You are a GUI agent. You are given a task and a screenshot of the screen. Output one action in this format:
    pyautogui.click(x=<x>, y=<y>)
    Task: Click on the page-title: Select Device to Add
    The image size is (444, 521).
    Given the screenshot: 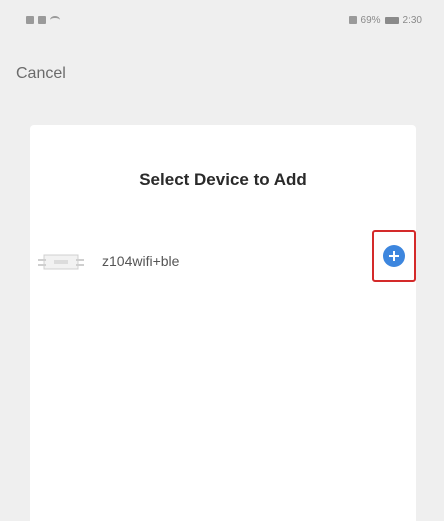 What is the action you would take?
    pyautogui.click(x=223, y=179)
    